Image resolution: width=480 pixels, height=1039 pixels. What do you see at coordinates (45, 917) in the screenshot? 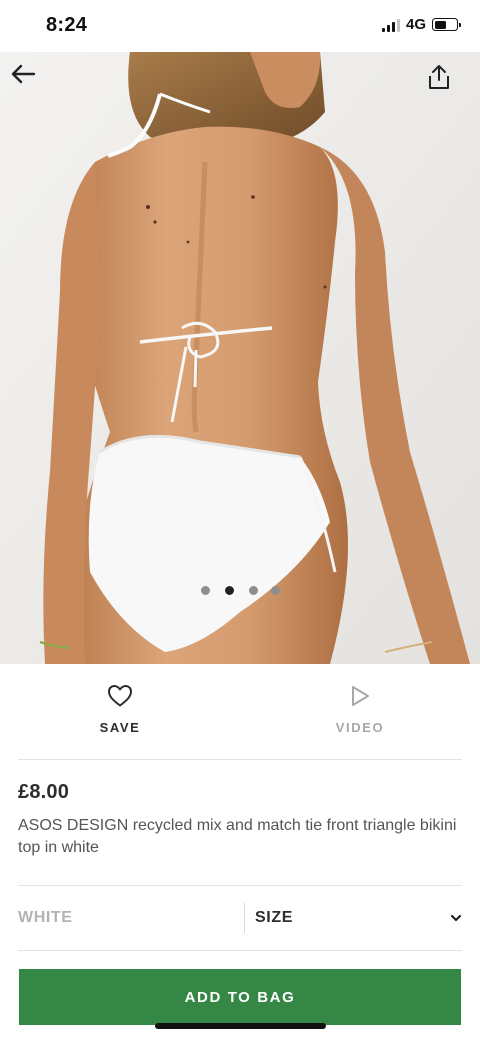
I see `colour-value: WHITE` at bounding box center [45, 917].